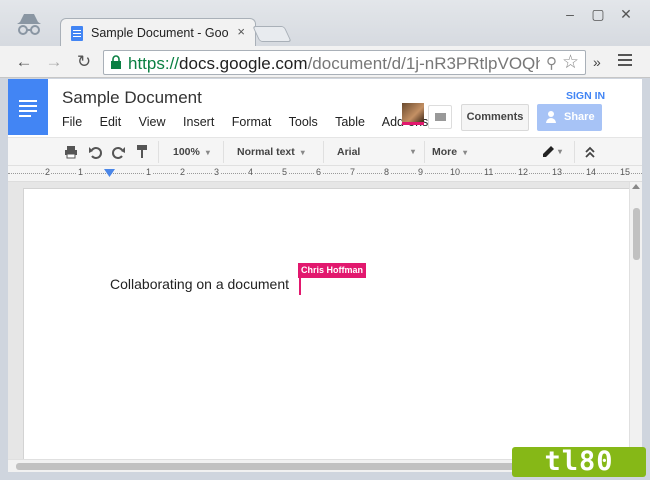 The height and width of the screenshot is (480, 650). I want to click on menu-file: File, so click(72, 122).